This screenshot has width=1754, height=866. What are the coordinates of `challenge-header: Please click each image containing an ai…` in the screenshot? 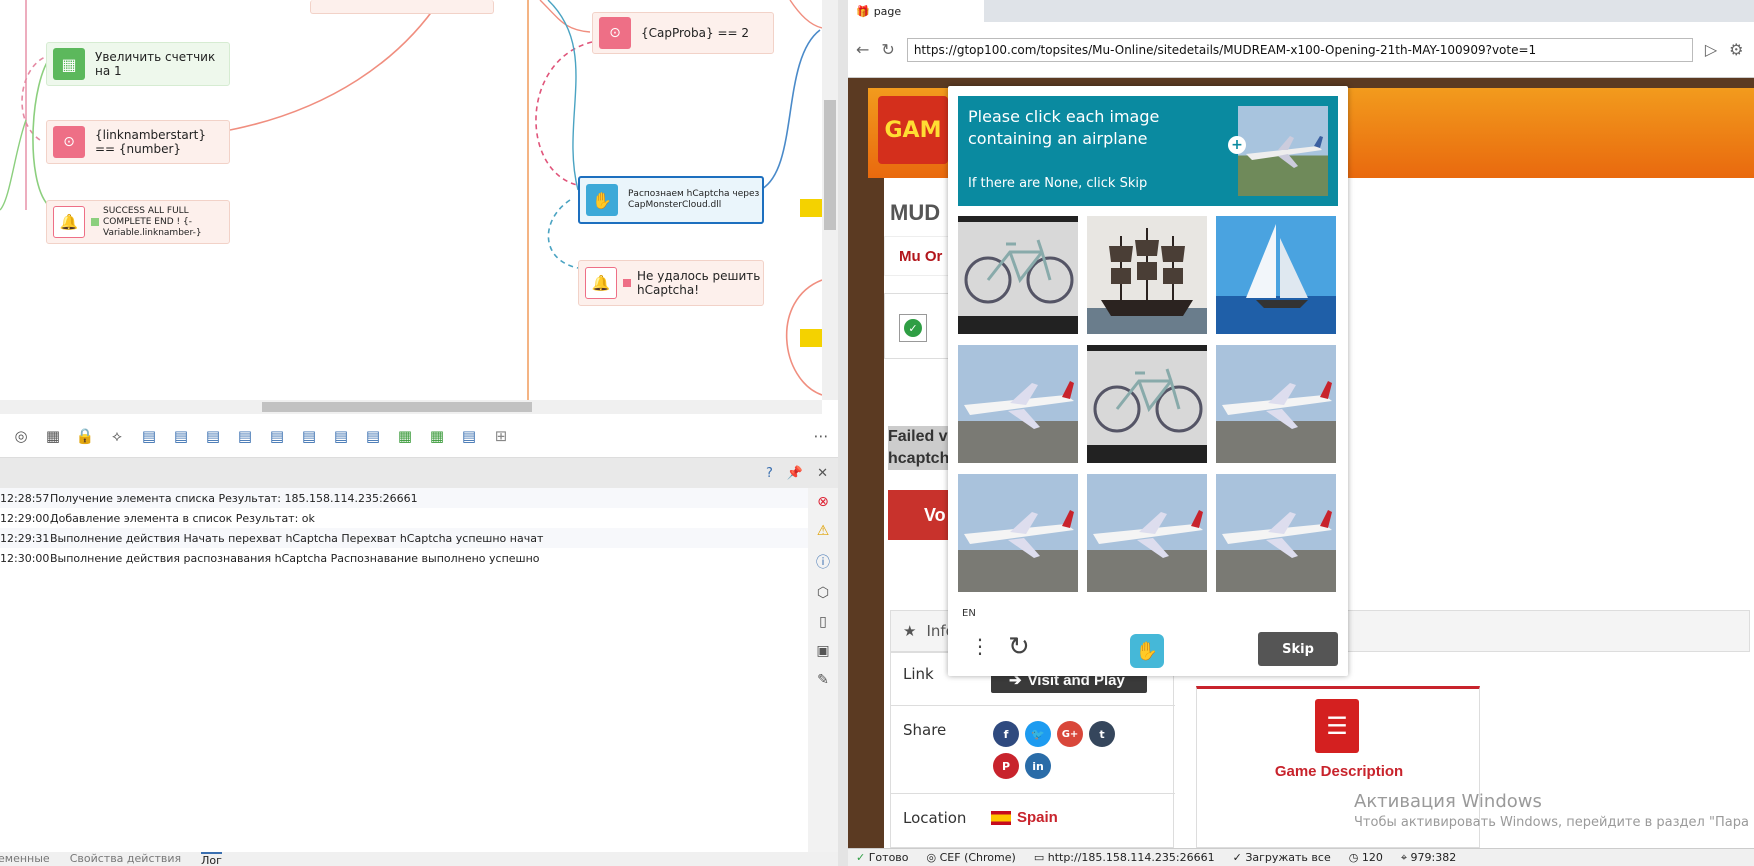 It's located at (1148, 151).